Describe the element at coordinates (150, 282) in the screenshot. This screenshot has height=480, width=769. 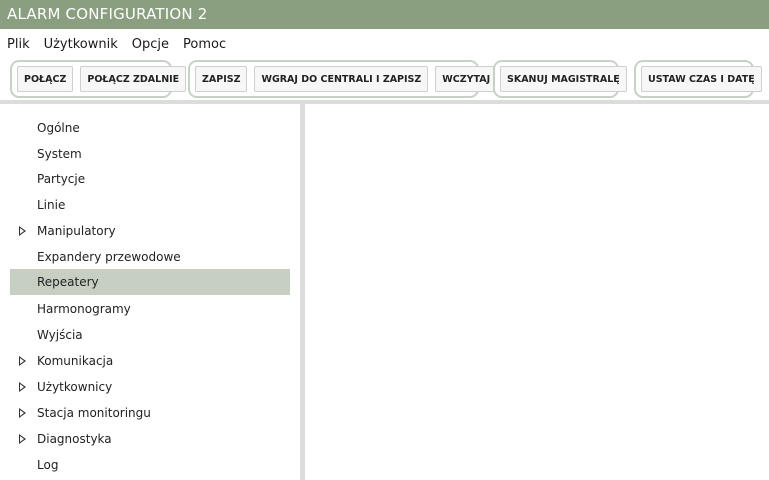
I see `tree-item-repeatery: Repeatery` at that location.